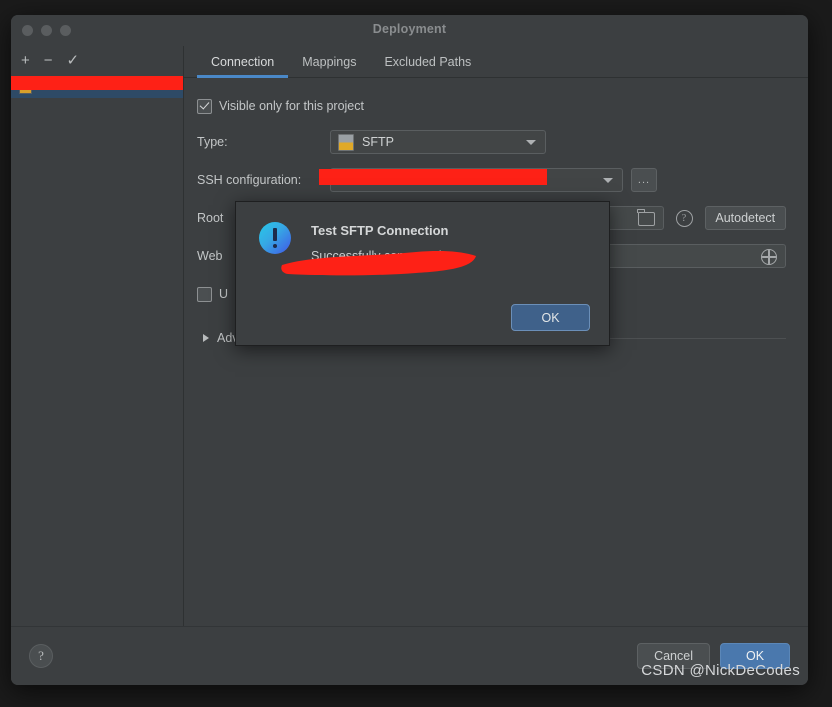  I want to click on tab-mappings: Mappings, so click(329, 66).